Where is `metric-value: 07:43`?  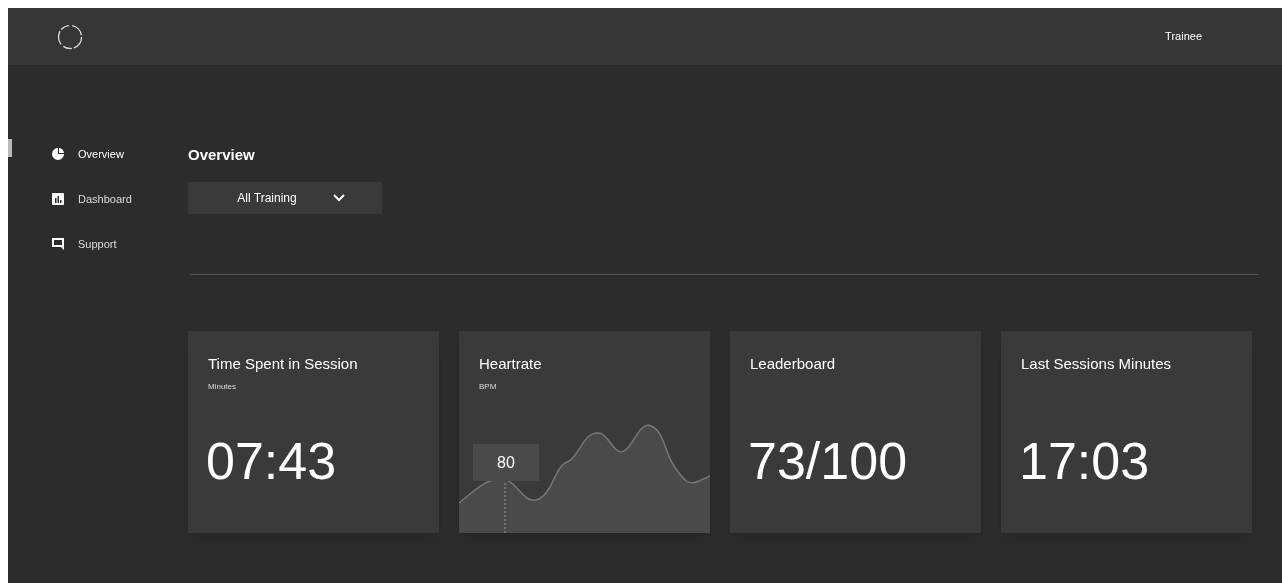
metric-value: 07:43 is located at coordinates (271, 461).